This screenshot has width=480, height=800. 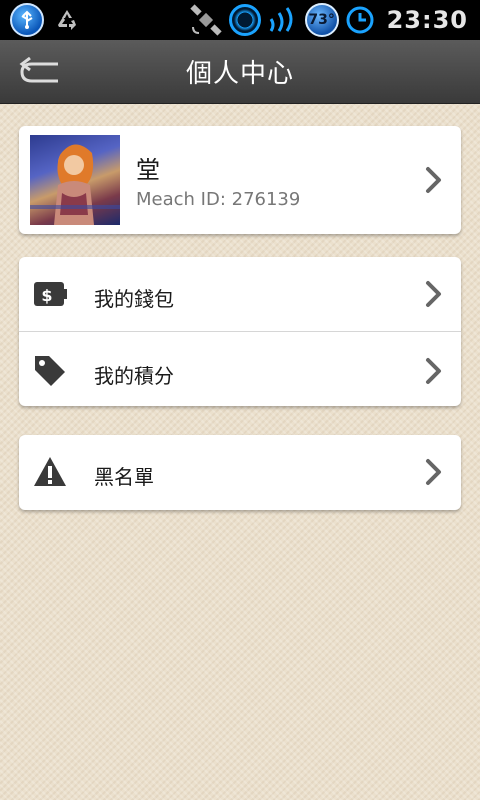 I want to click on status-time: 23:30, so click(x=427, y=20).